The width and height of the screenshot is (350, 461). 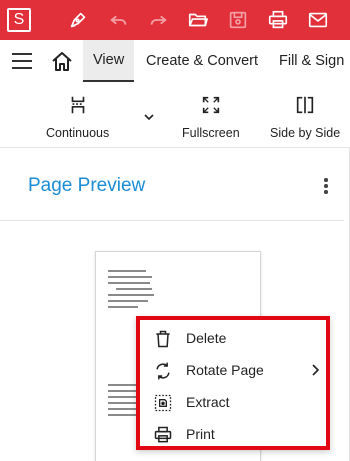 I want to click on menu-item-delete: Delete, so click(x=233, y=338).